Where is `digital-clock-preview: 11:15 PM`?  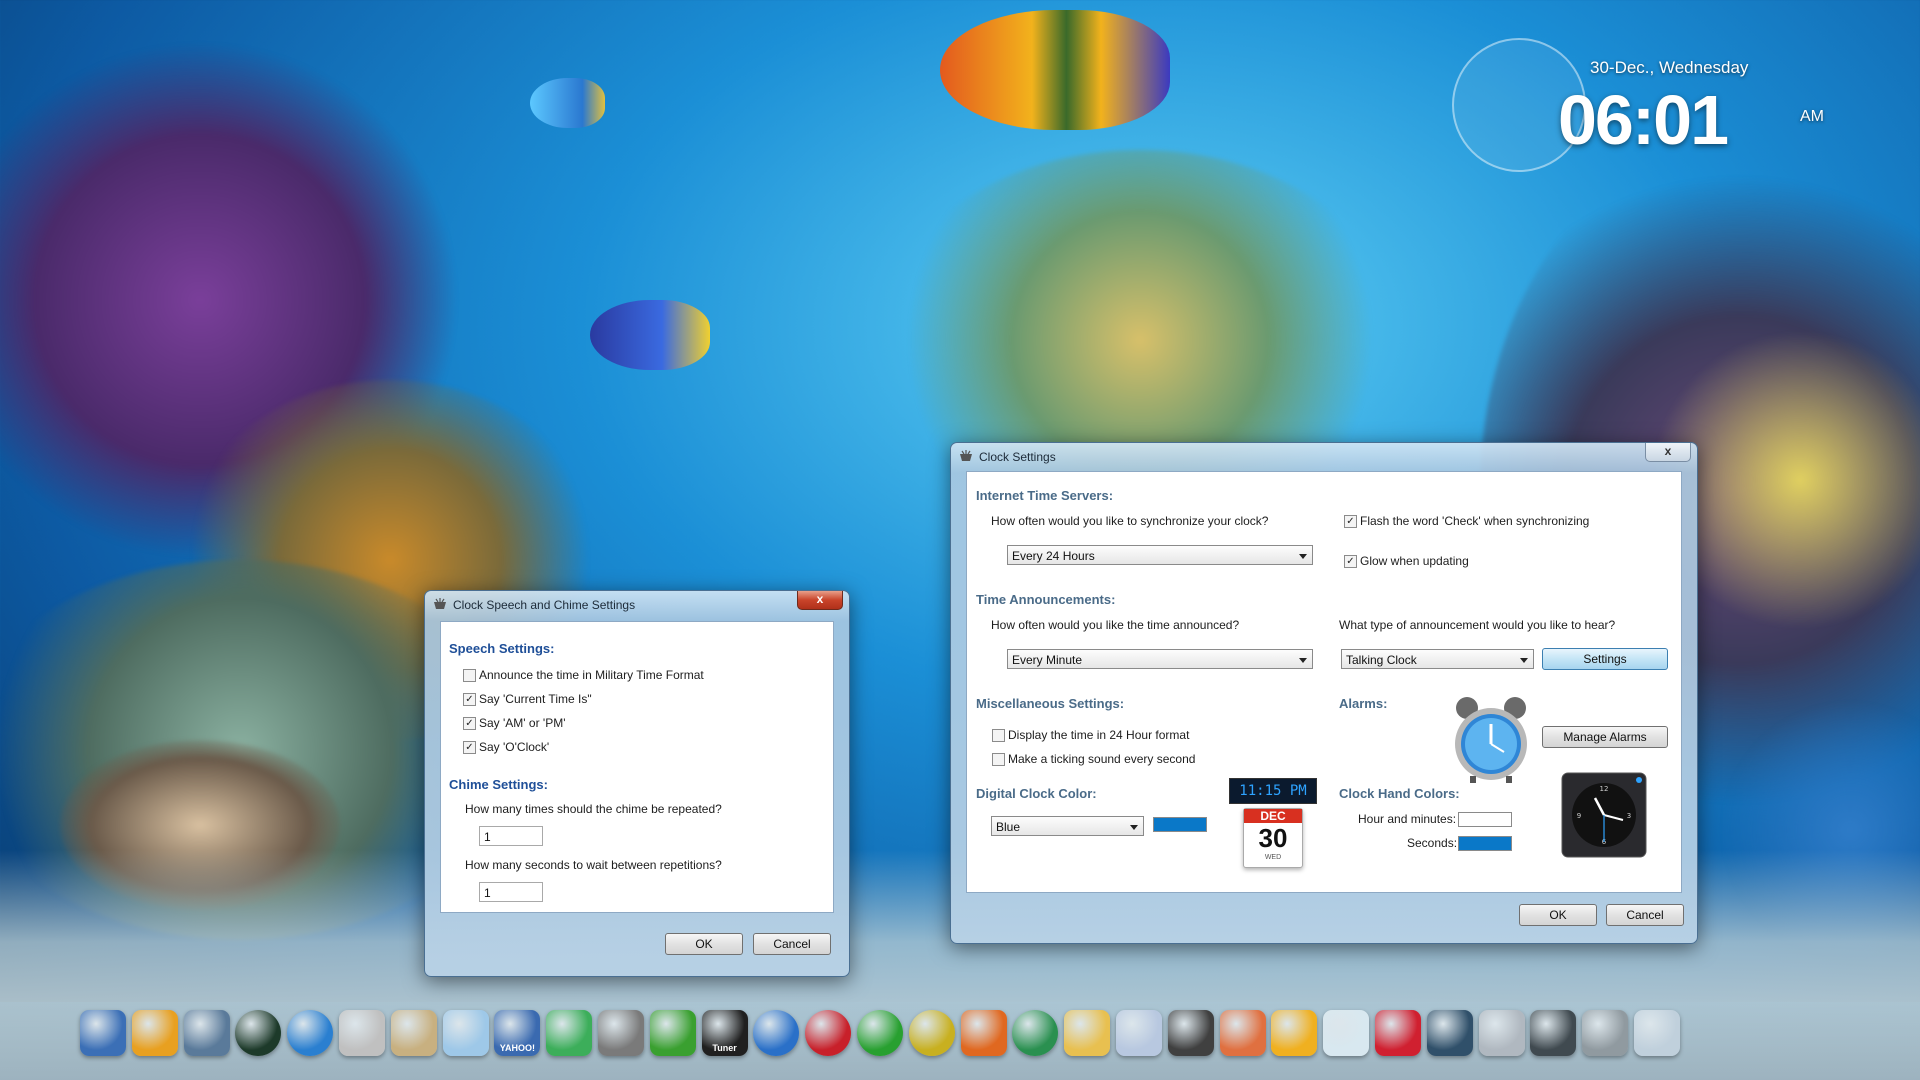
digital-clock-preview: 11:15 PM is located at coordinates (1273, 791).